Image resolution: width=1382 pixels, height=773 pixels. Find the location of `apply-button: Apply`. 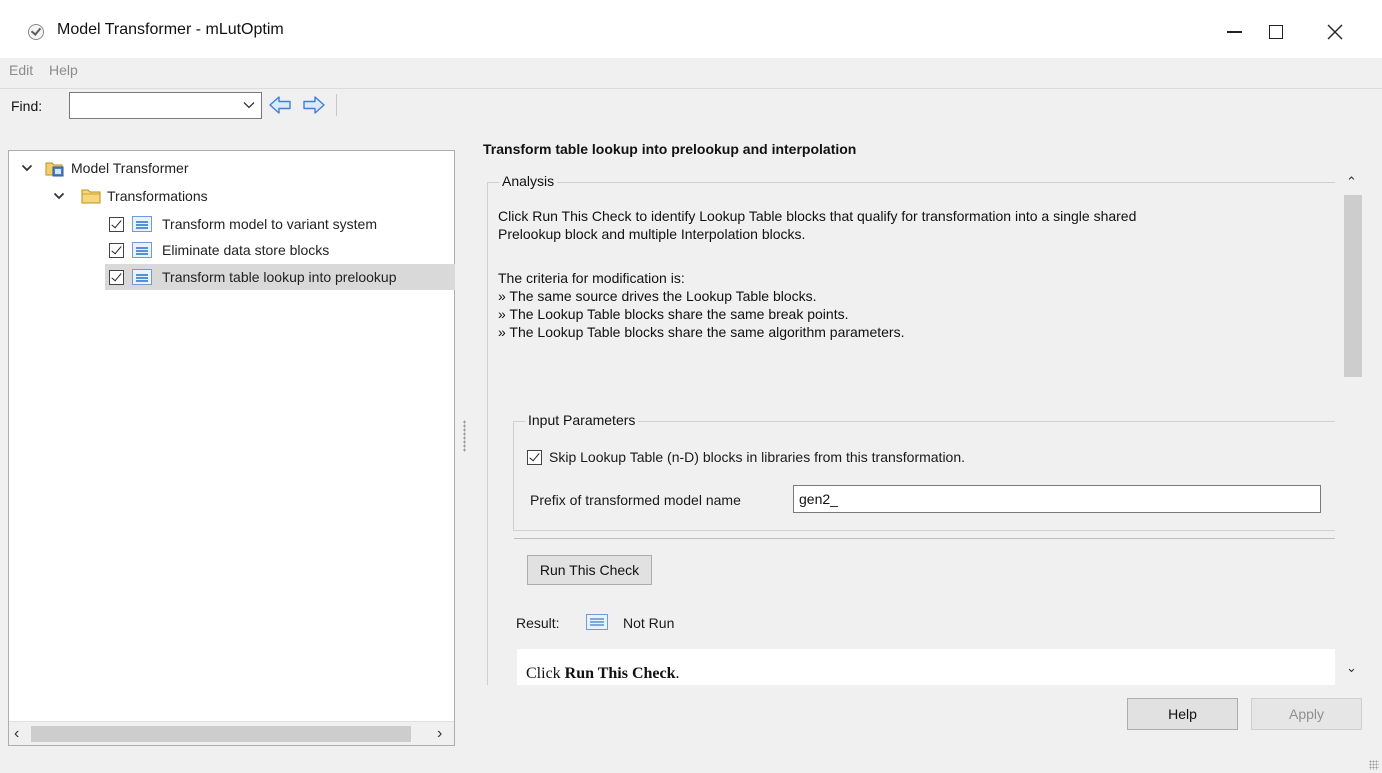

apply-button: Apply is located at coordinates (1306, 714).